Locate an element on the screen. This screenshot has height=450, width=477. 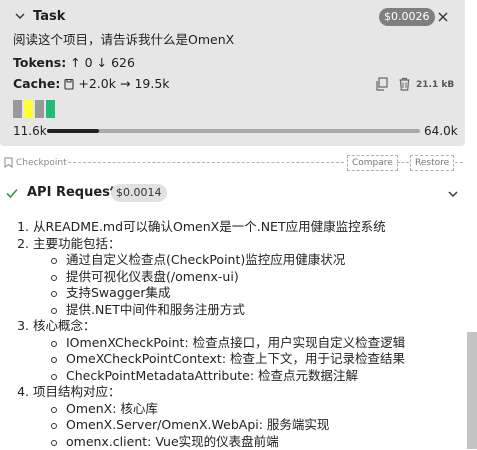
answer-subitem: 支持Swagger集成 is located at coordinates (263, 293).